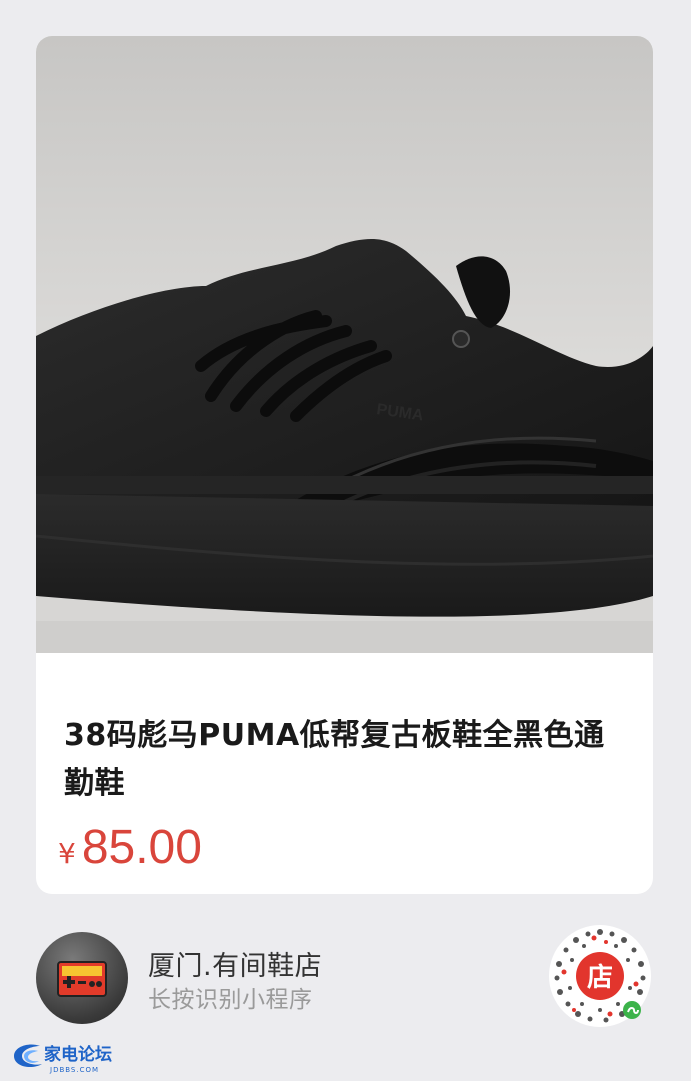 Image resolution: width=691 pixels, height=1081 pixels. I want to click on mini-program-qr-code: 店, so click(600, 976).